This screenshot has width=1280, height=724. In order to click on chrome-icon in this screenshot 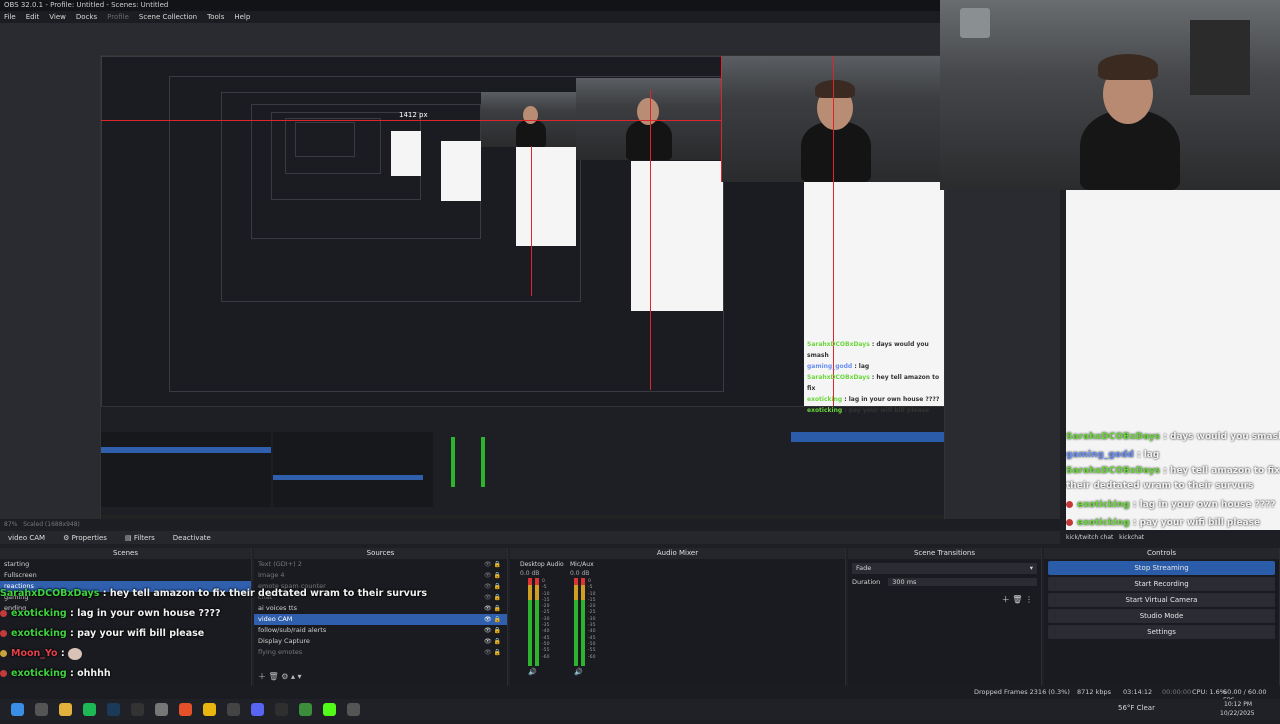, I will do `click(209, 709)`.